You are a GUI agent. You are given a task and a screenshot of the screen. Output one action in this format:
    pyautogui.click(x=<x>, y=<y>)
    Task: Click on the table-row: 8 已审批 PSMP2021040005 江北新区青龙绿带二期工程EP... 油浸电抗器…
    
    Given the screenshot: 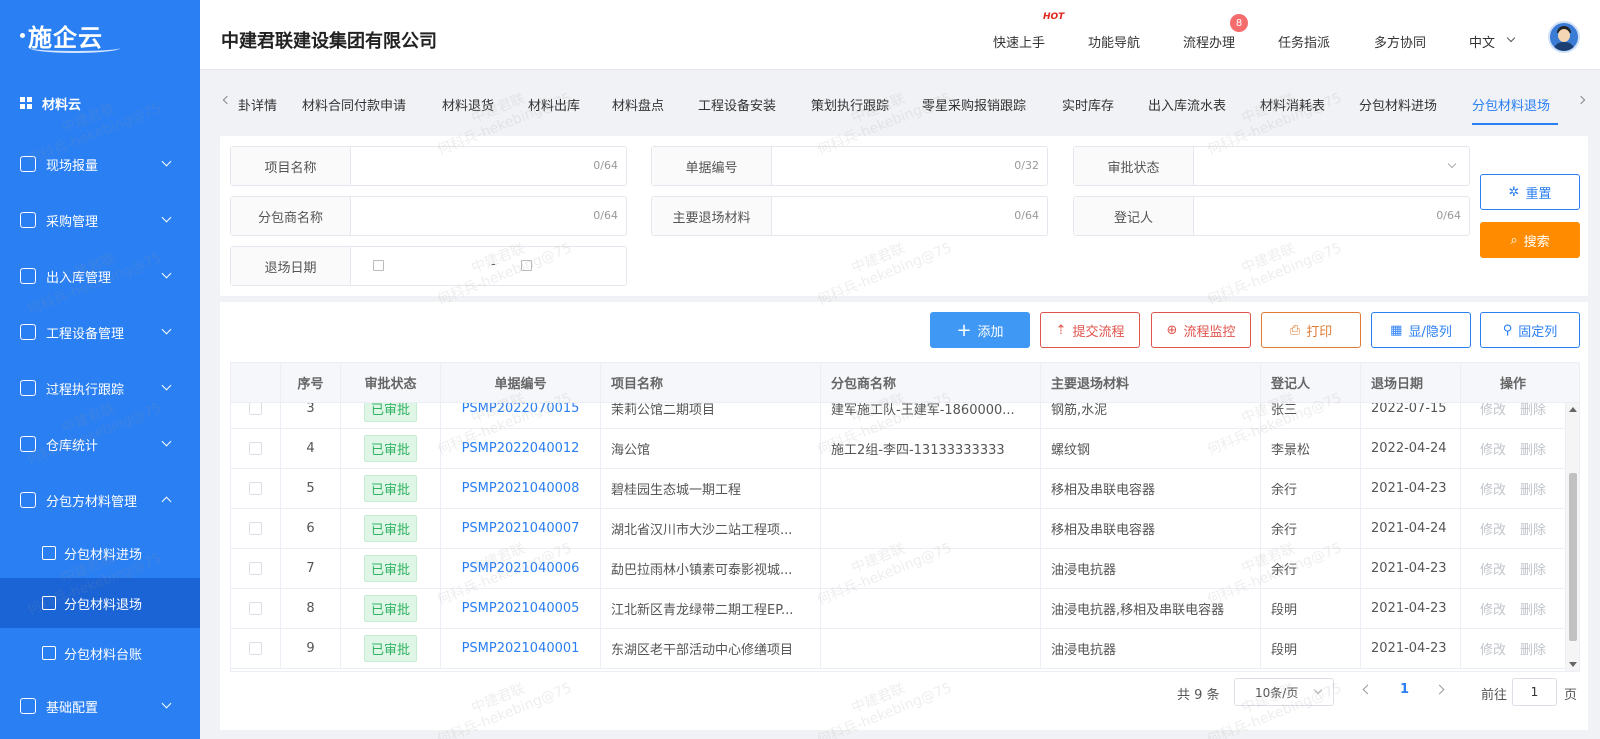 What is the action you would take?
    pyautogui.click(x=905, y=609)
    